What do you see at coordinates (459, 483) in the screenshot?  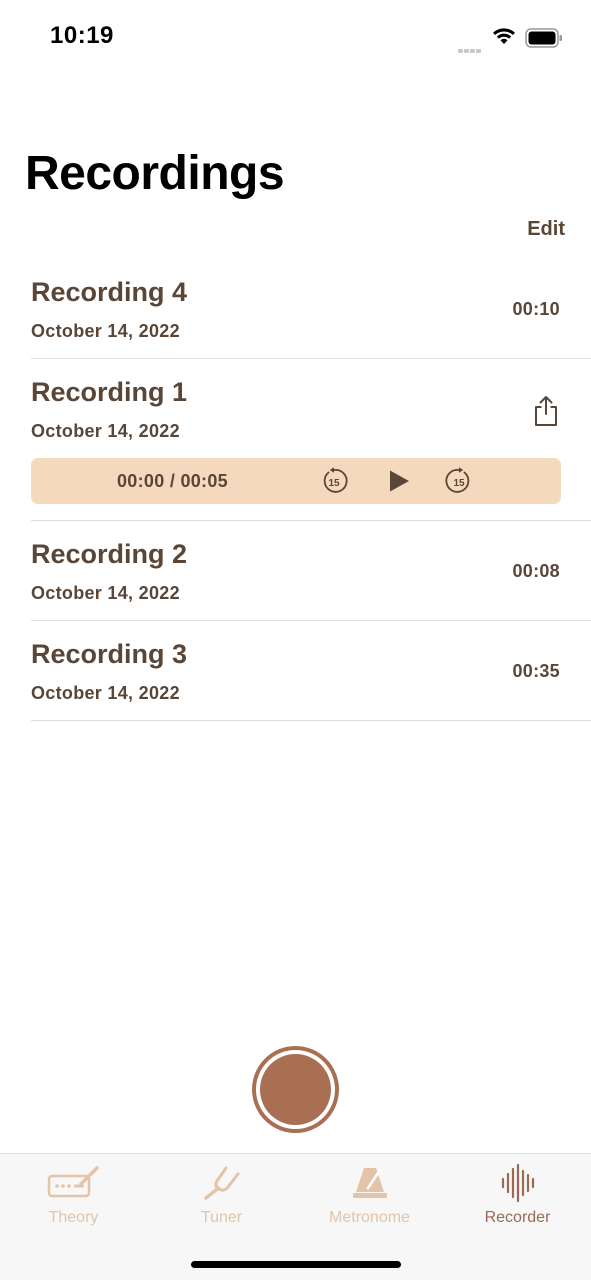 I see `skip-forward-label: 15` at bounding box center [459, 483].